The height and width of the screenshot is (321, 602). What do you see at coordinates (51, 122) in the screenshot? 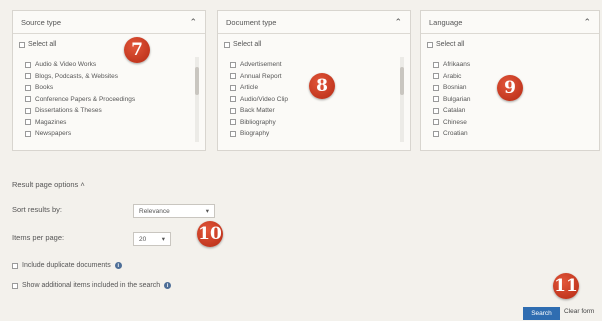
I see `list-item-label: Magazines` at bounding box center [51, 122].